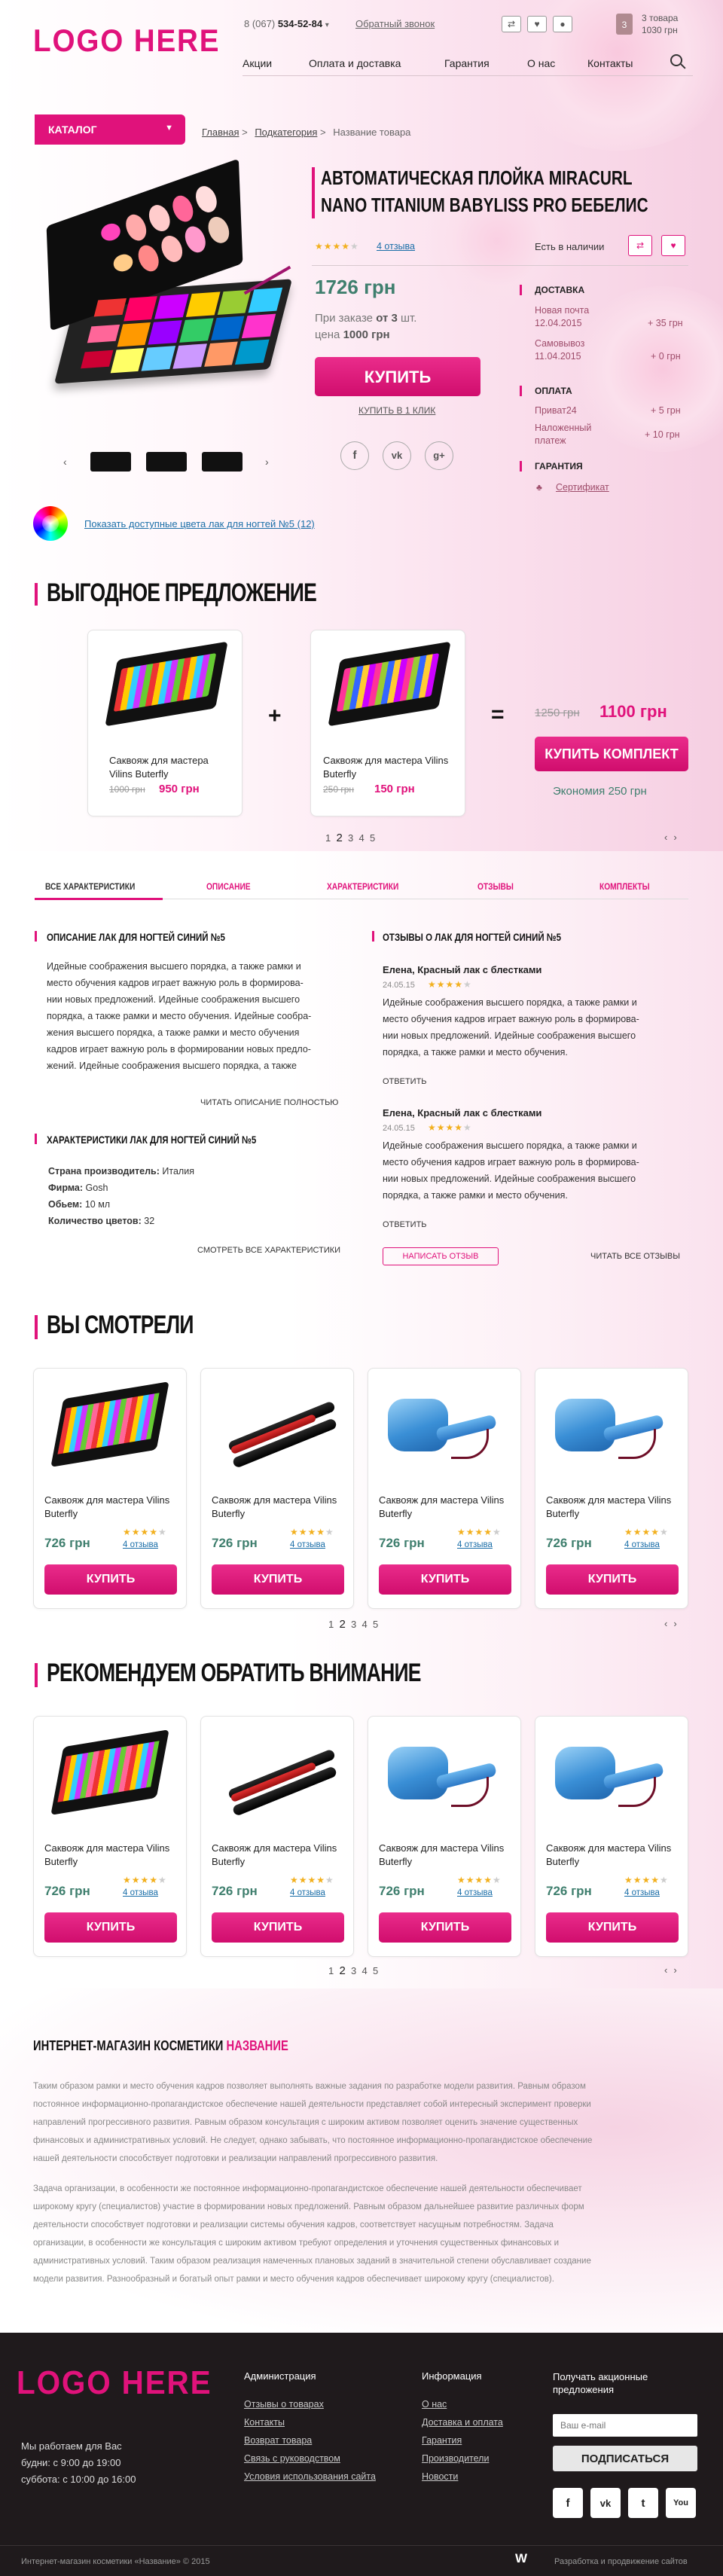 The width and height of the screenshot is (723, 2576). I want to click on bundle-pager-arrows: ‹›, so click(673, 838).